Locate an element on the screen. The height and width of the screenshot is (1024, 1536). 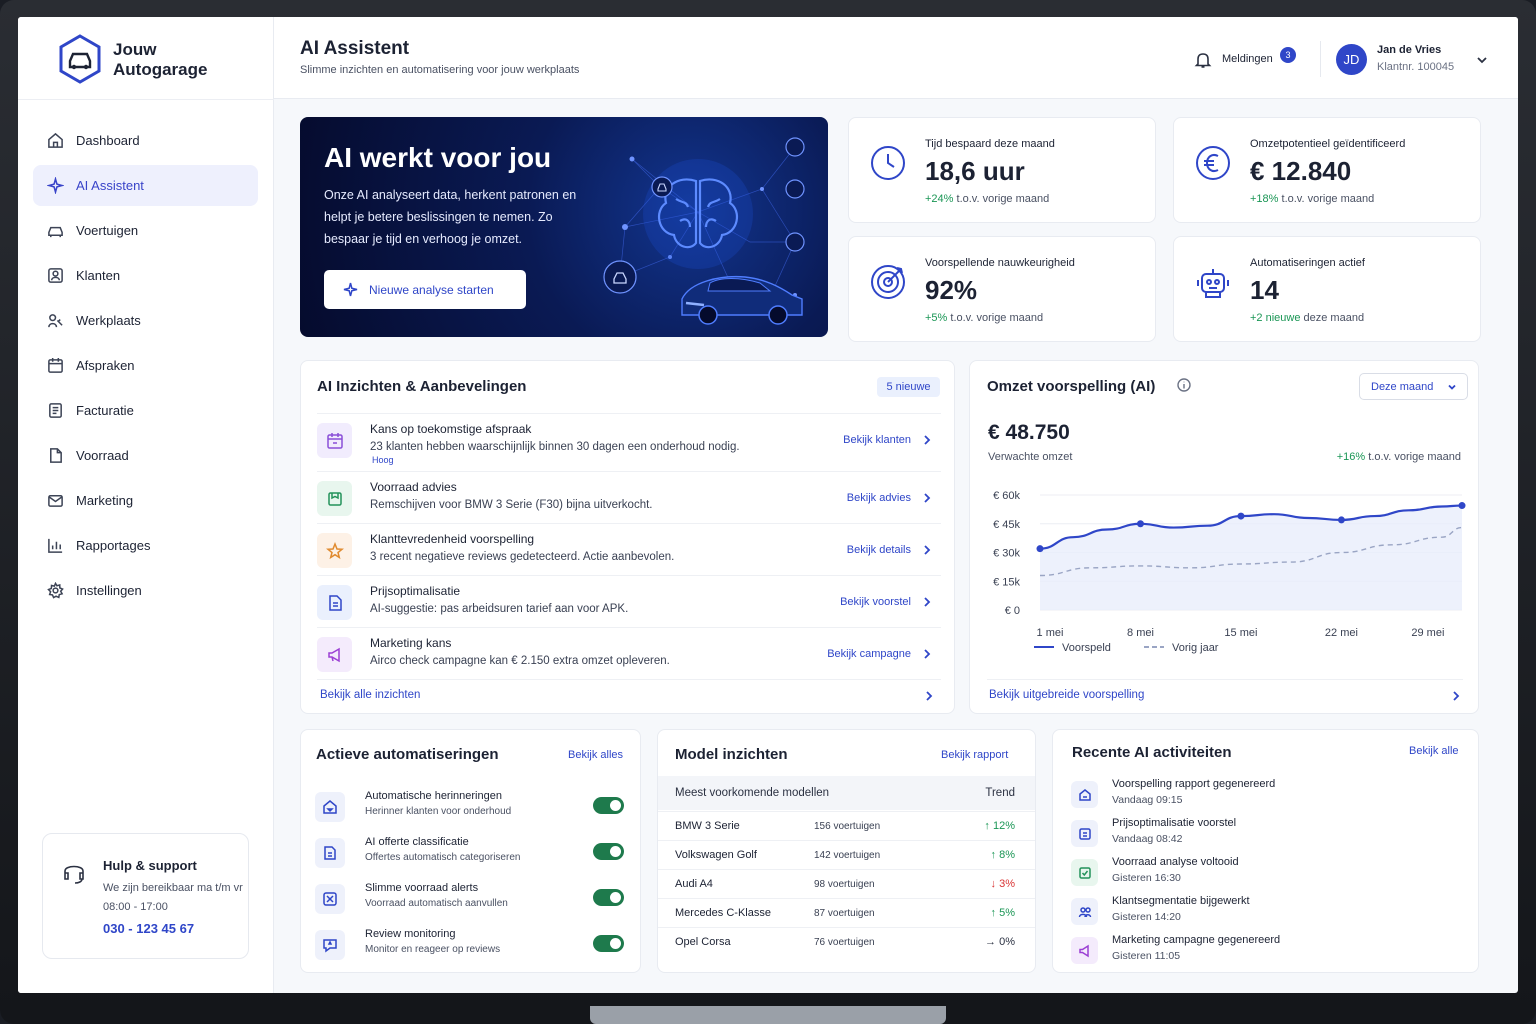
kpi-label: Automatiseringen actief is located at coordinates (1307, 263).